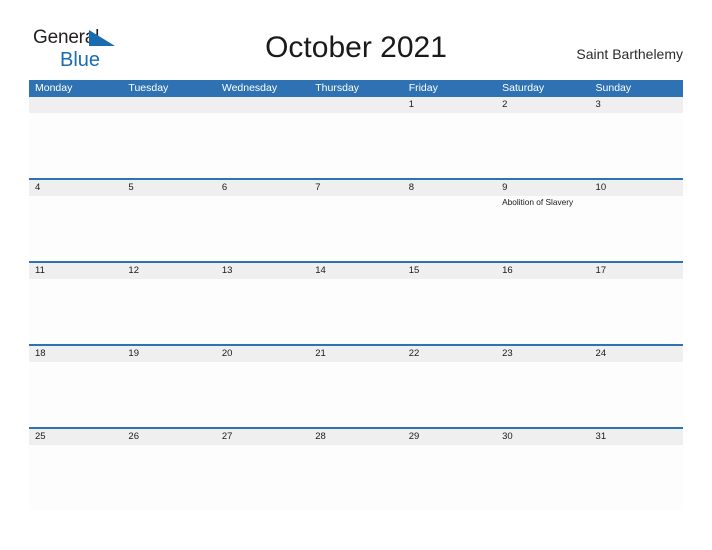 This screenshot has height=550, width=712. Describe the element at coordinates (636, 386) in the screenshot. I see `calendar-day-cell: 24` at that location.